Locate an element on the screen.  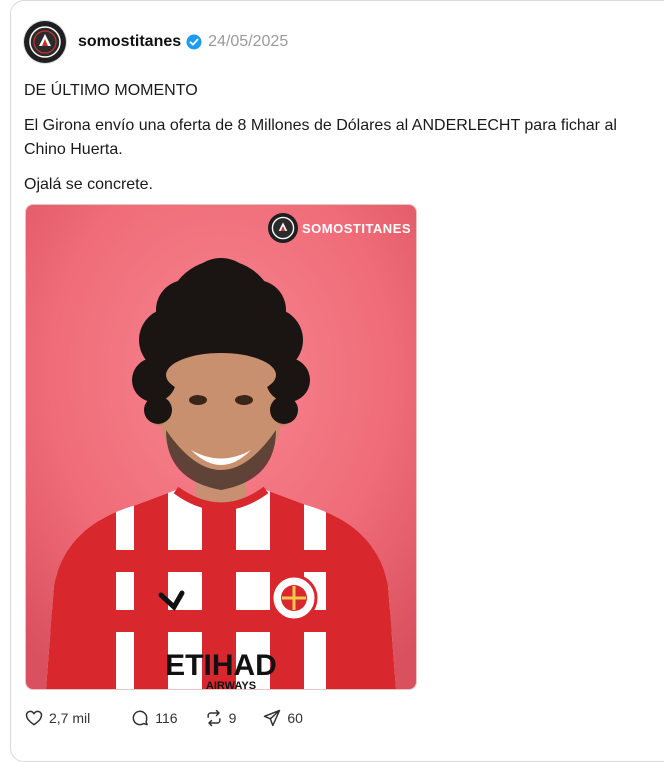
like-button: 2,7 mil is located at coordinates (57, 718).